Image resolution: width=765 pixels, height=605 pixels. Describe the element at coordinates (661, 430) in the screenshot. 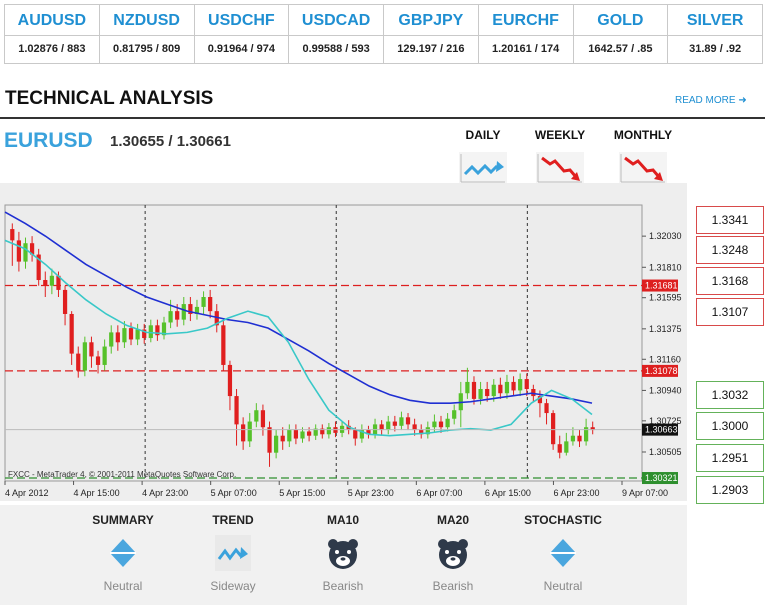

I see `current-price-label: 1.30663` at that location.